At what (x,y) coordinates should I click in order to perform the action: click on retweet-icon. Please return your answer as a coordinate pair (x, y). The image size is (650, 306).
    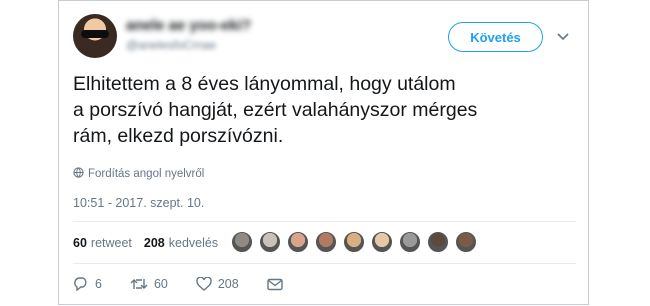
    Looking at the image, I should click on (139, 284).